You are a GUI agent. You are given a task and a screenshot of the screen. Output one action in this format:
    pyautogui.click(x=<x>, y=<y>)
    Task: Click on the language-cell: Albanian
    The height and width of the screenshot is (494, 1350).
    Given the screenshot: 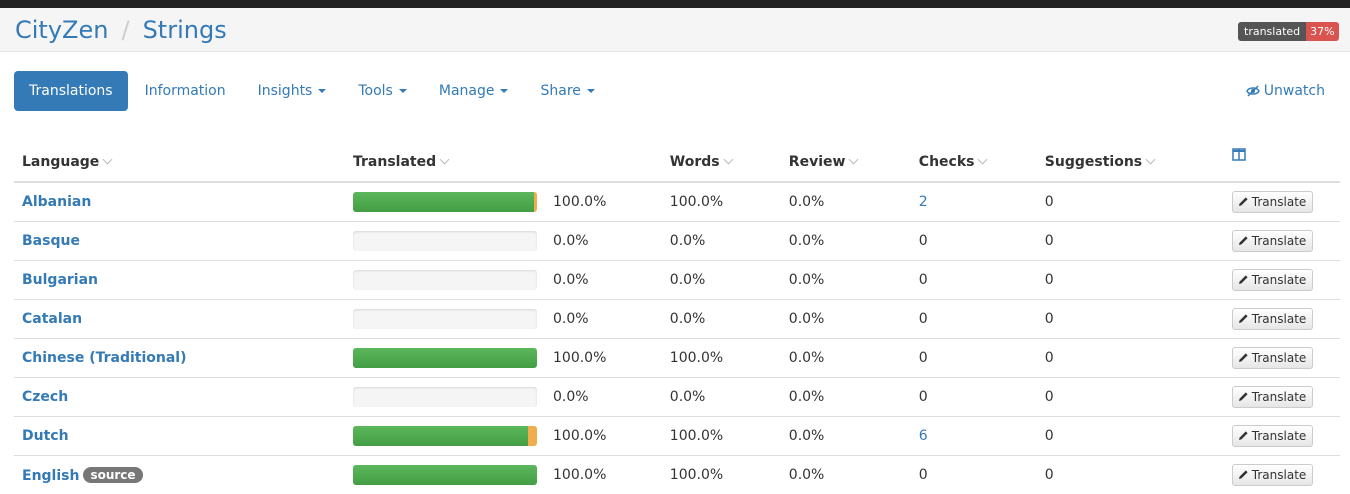 What is the action you would take?
    pyautogui.click(x=179, y=202)
    